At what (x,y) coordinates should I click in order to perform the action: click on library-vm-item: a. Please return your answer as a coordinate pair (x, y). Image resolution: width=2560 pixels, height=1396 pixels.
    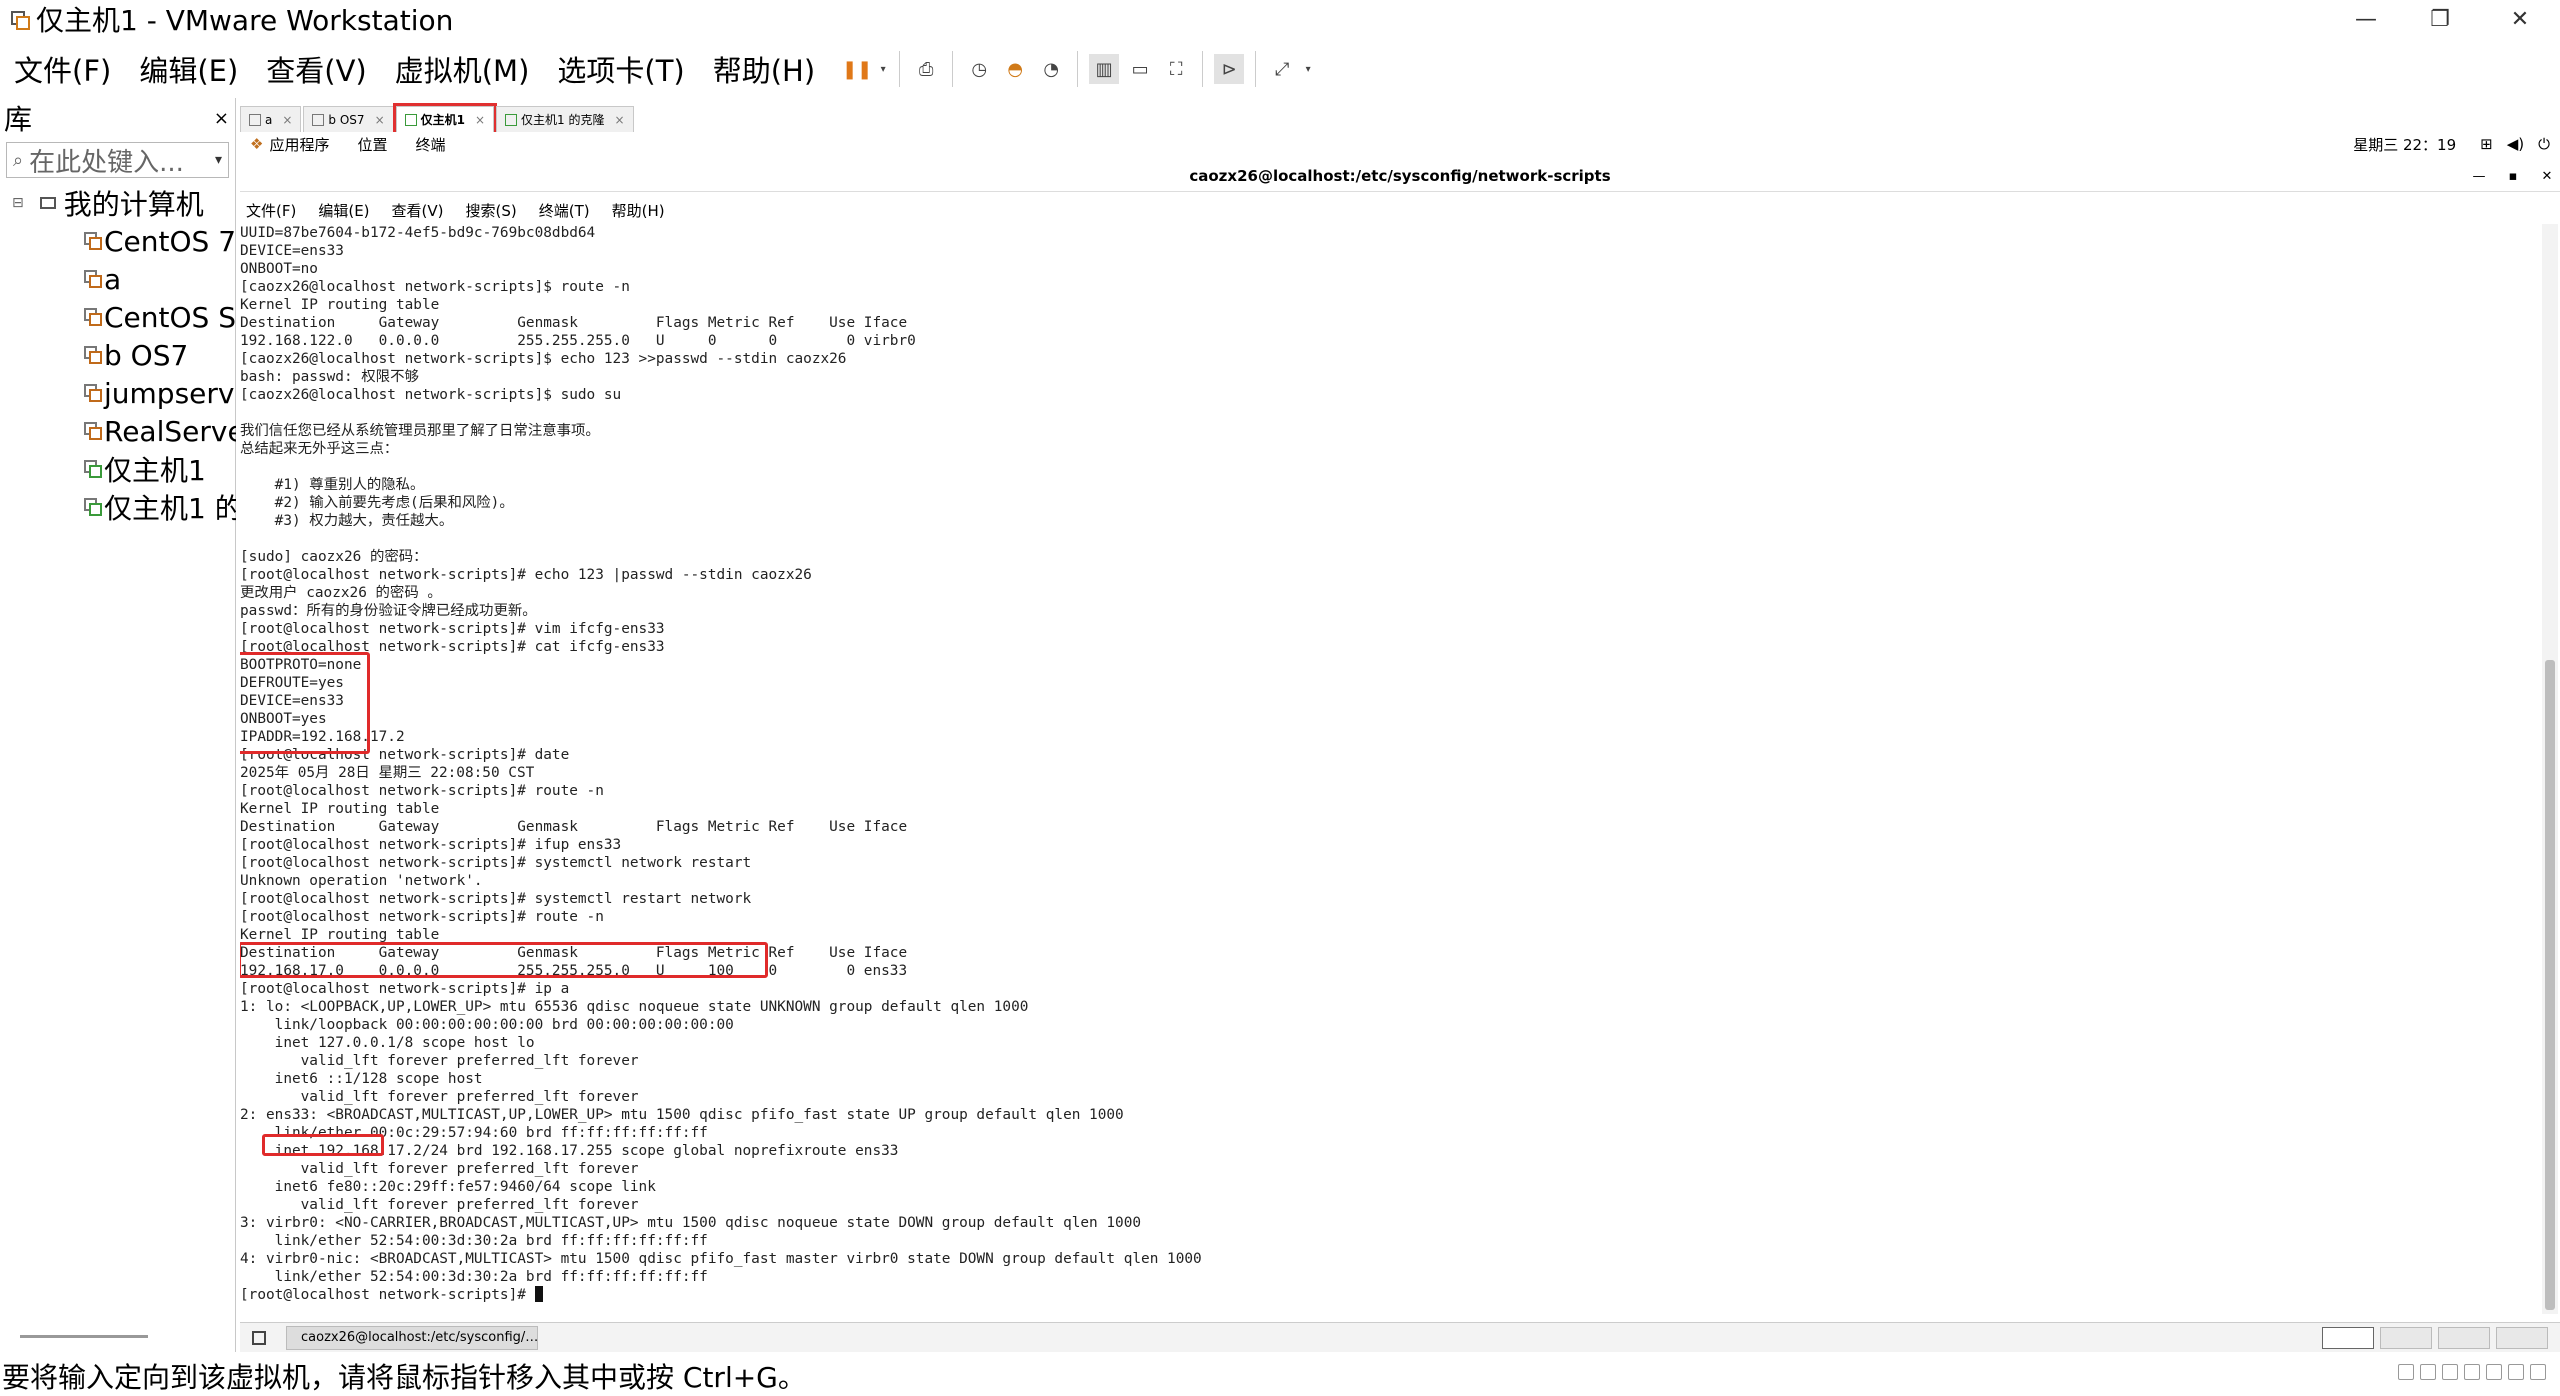
    Looking at the image, I should click on (118, 279).